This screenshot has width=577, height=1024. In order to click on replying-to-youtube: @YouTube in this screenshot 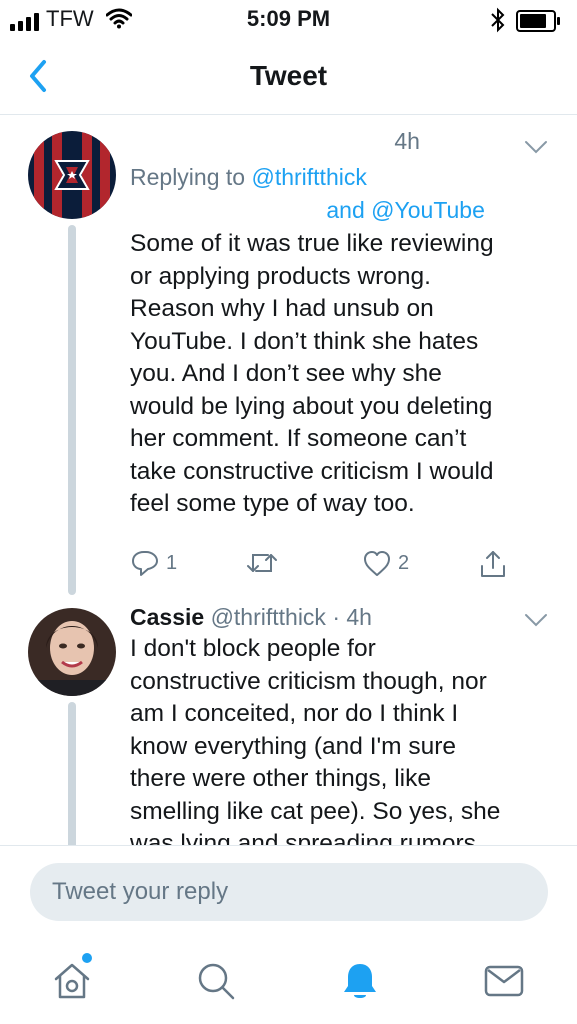, I will do `click(428, 210)`.